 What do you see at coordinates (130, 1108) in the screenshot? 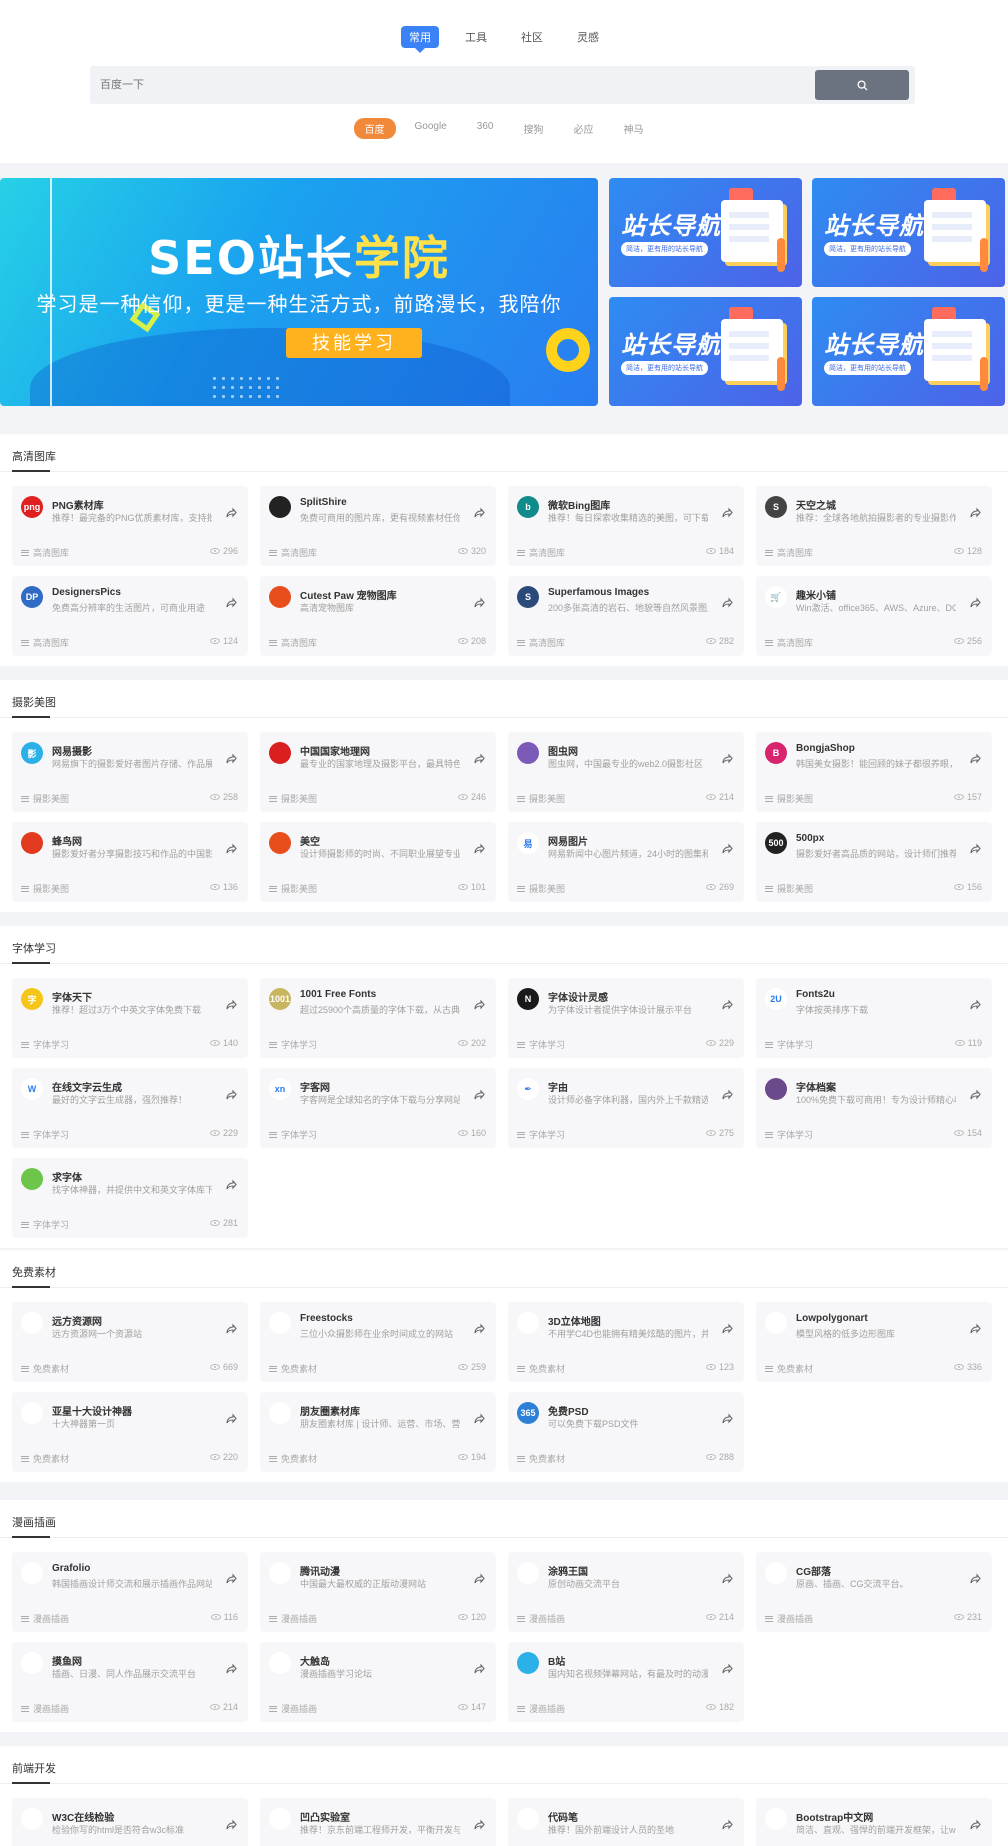
I see `site-card: W 在线文字云生成 最好的文字云生成器，强烈推荐！ 字体学习 229` at bounding box center [130, 1108].